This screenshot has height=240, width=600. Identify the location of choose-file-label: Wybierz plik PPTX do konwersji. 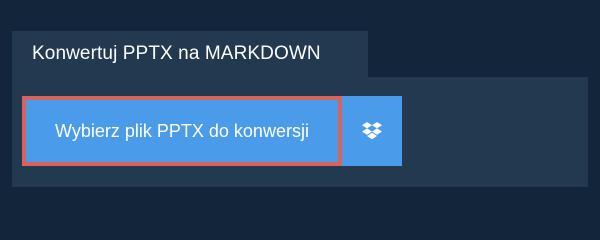
(182, 130).